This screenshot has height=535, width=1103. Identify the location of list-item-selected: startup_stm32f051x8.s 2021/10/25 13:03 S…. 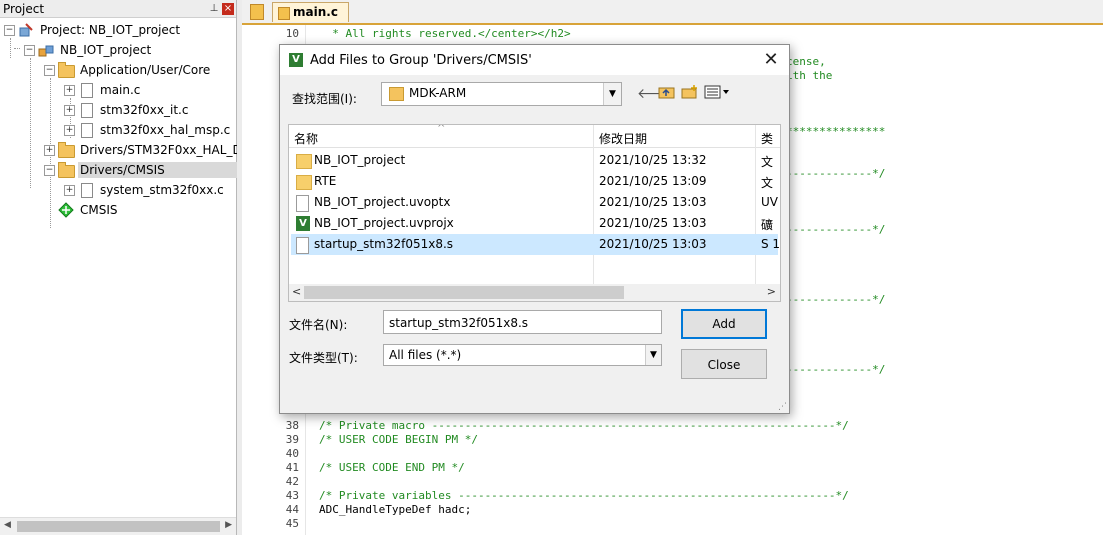
(536, 244).